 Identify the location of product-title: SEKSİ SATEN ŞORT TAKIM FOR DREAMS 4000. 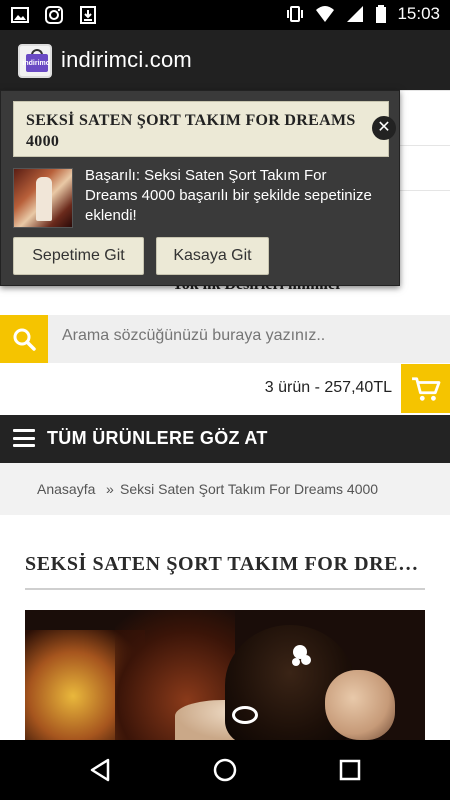
(225, 564).